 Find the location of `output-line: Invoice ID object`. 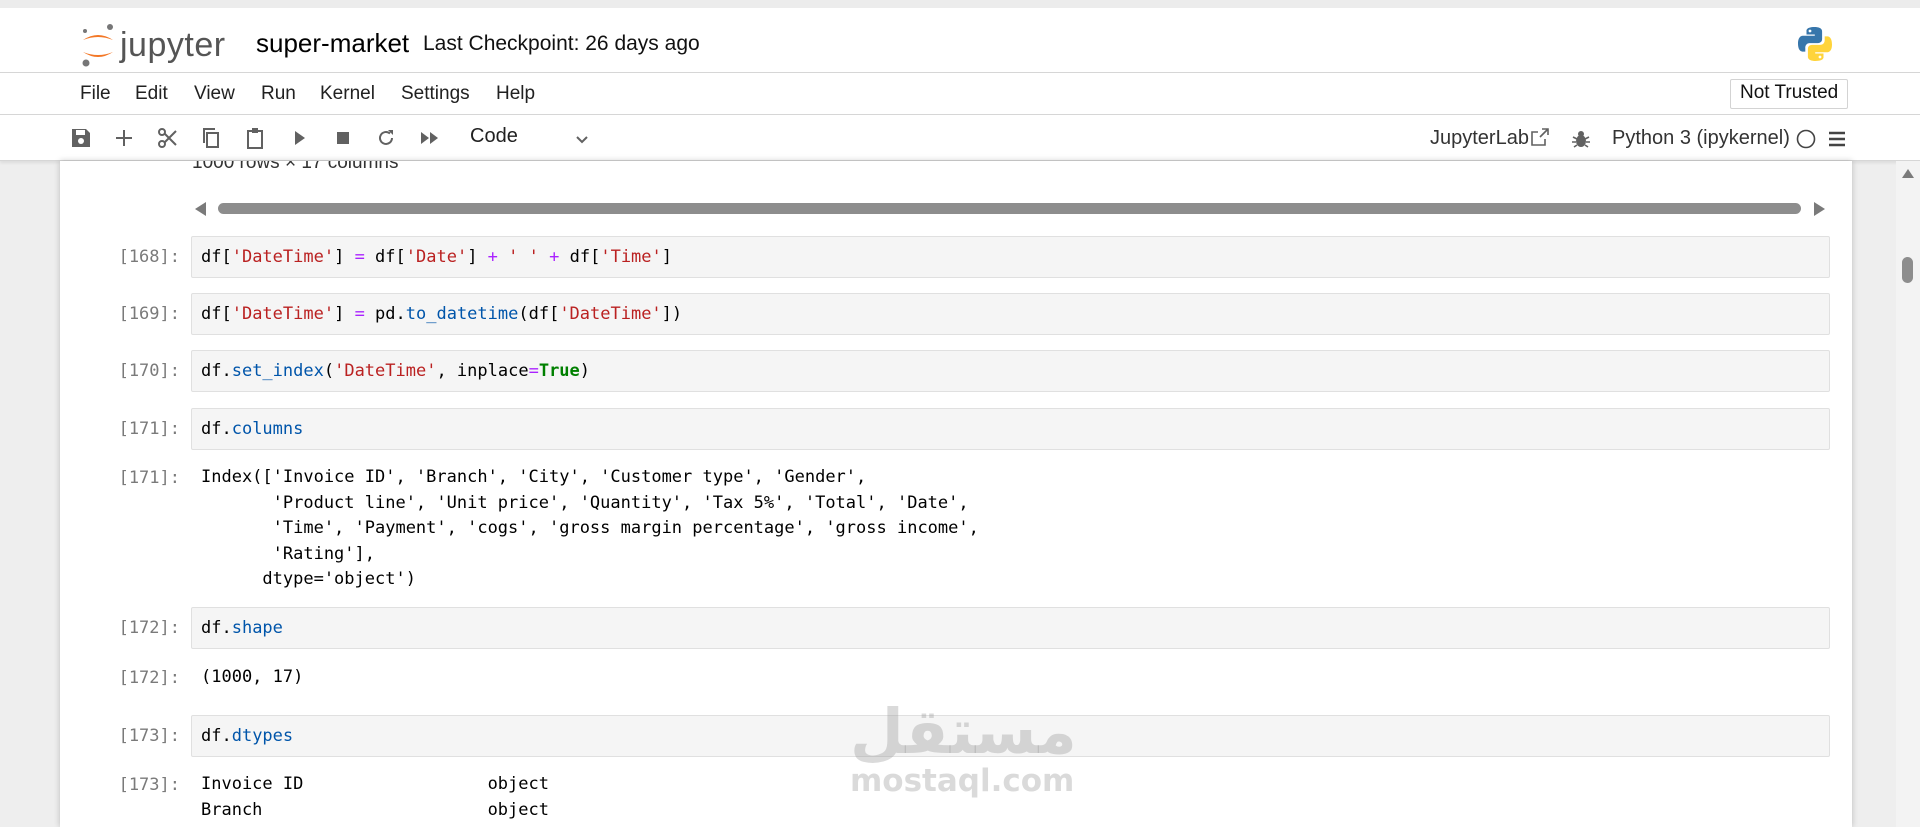

output-line: Invoice ID object is located at coordinates (375, 784).